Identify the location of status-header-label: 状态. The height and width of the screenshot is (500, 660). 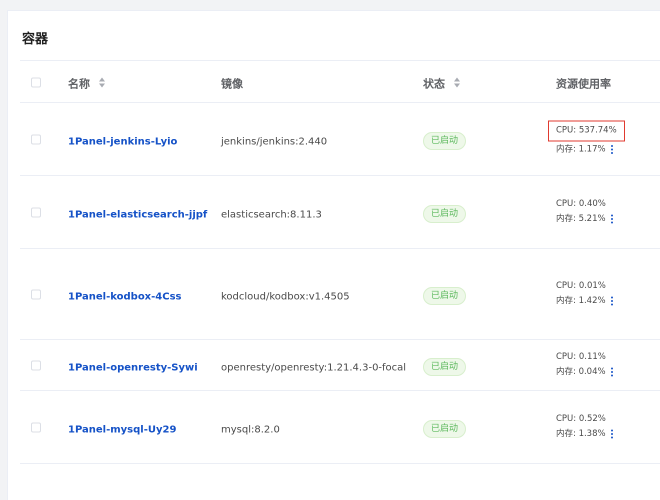
(434, 83).